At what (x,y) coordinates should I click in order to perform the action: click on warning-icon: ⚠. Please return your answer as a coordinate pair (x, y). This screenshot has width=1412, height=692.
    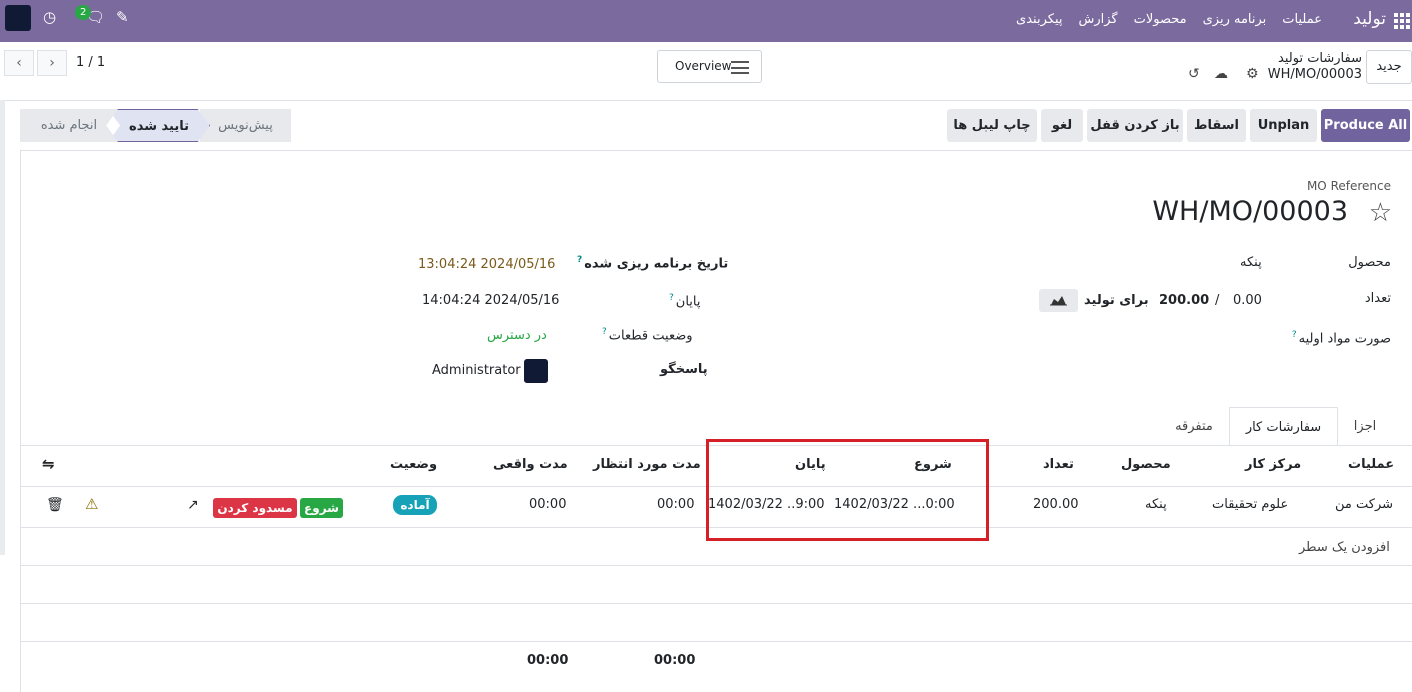
    Looking at the image, I should click on (91, 504).